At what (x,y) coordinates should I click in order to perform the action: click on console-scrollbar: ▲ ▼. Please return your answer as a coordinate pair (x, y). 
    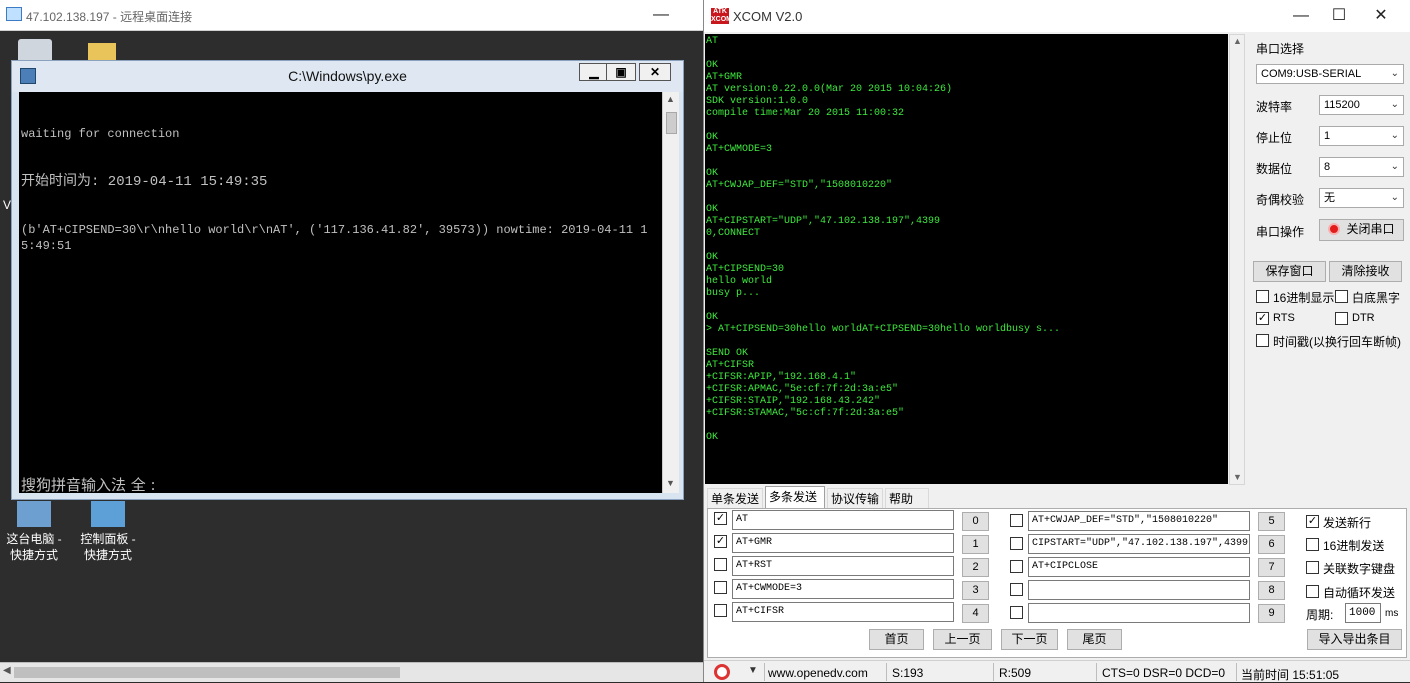
    Looking at the image, I should click on (670, 292).